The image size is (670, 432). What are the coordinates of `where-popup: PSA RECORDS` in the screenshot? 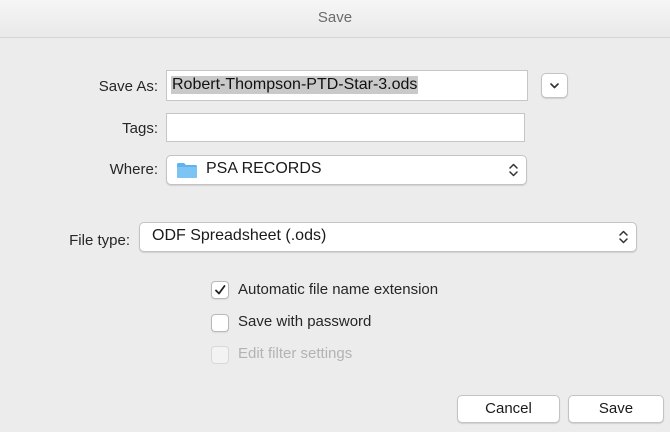 It's located at (346, 170).